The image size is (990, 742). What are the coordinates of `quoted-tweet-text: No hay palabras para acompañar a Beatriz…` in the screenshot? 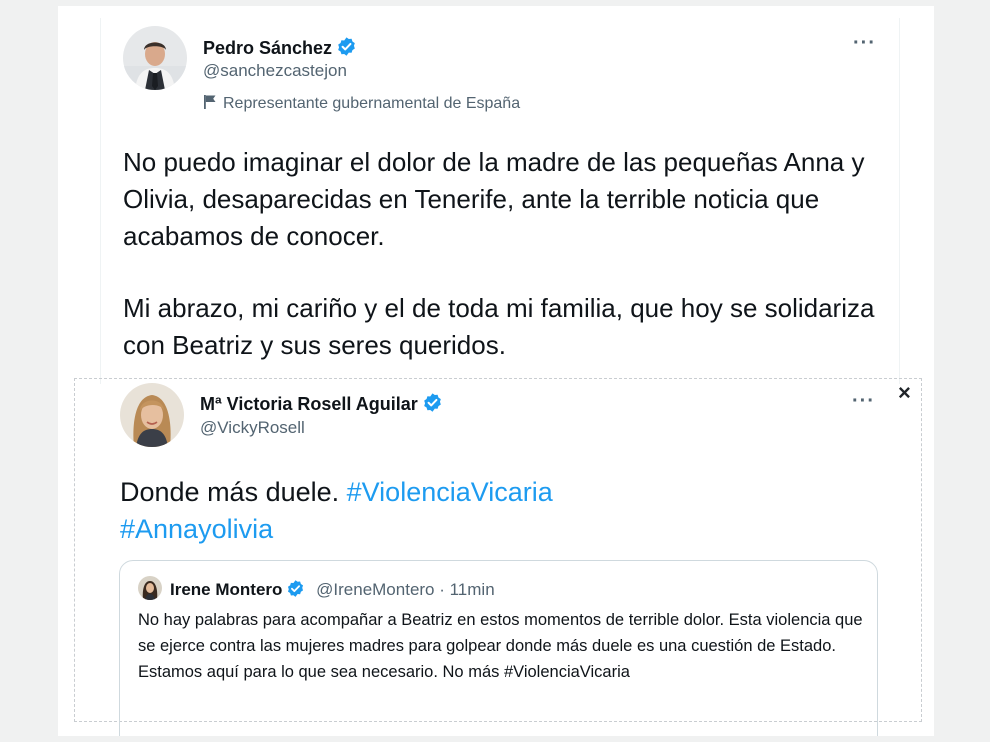 It's located at (500, 646).